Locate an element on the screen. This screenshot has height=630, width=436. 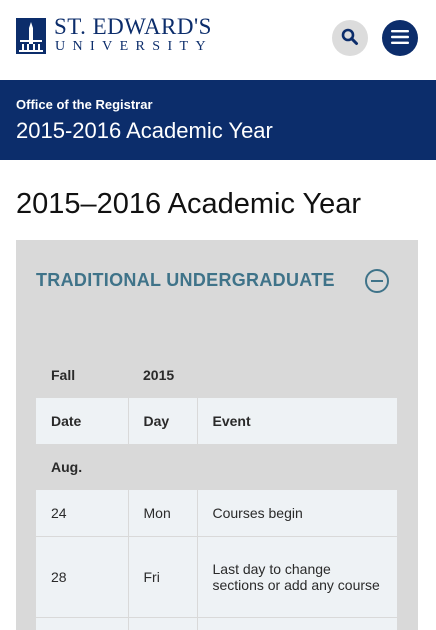
hamburger-menu-icon is located at coordinates (400, 38).